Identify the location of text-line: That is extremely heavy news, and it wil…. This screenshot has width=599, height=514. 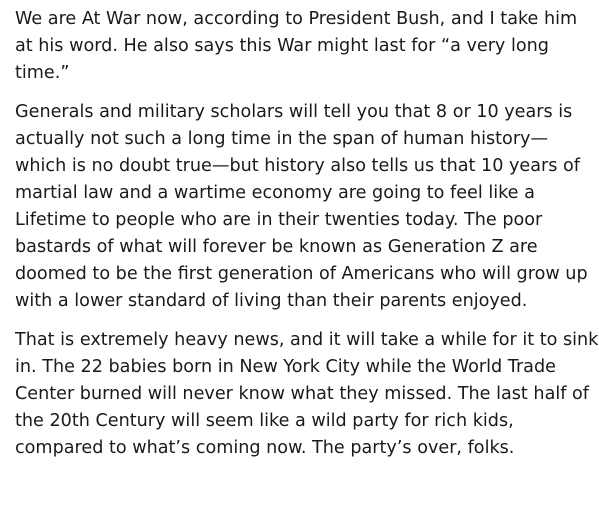
(307, 340).